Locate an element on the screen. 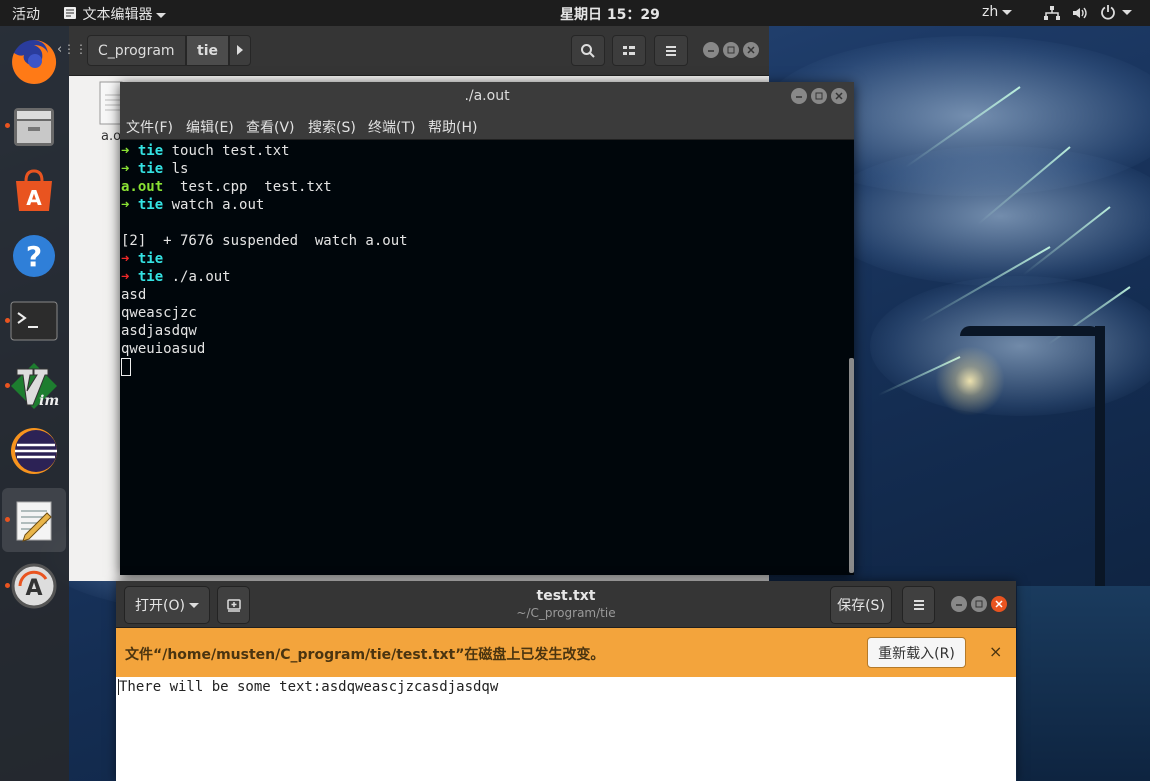 The height and width of the screenshot is (781, 1150). chevron-right-icon is located at coordinates (240, 50).